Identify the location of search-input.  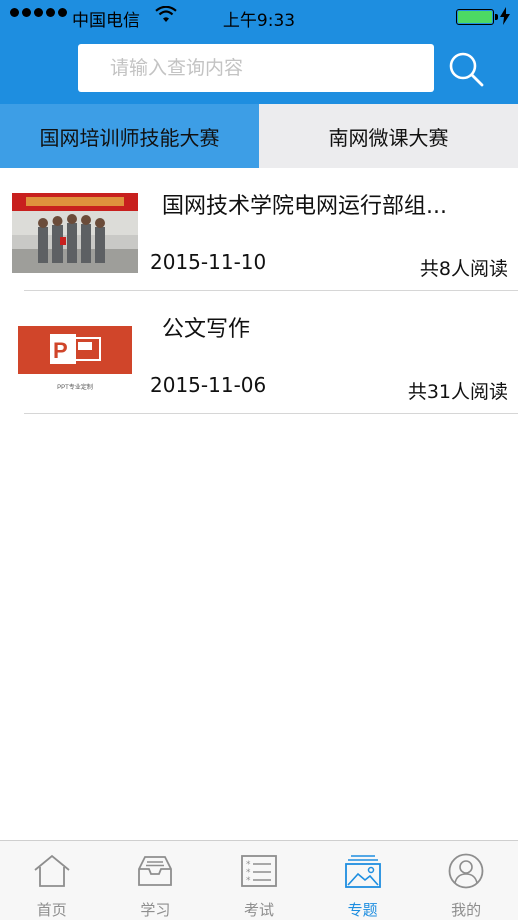
(256, 68).